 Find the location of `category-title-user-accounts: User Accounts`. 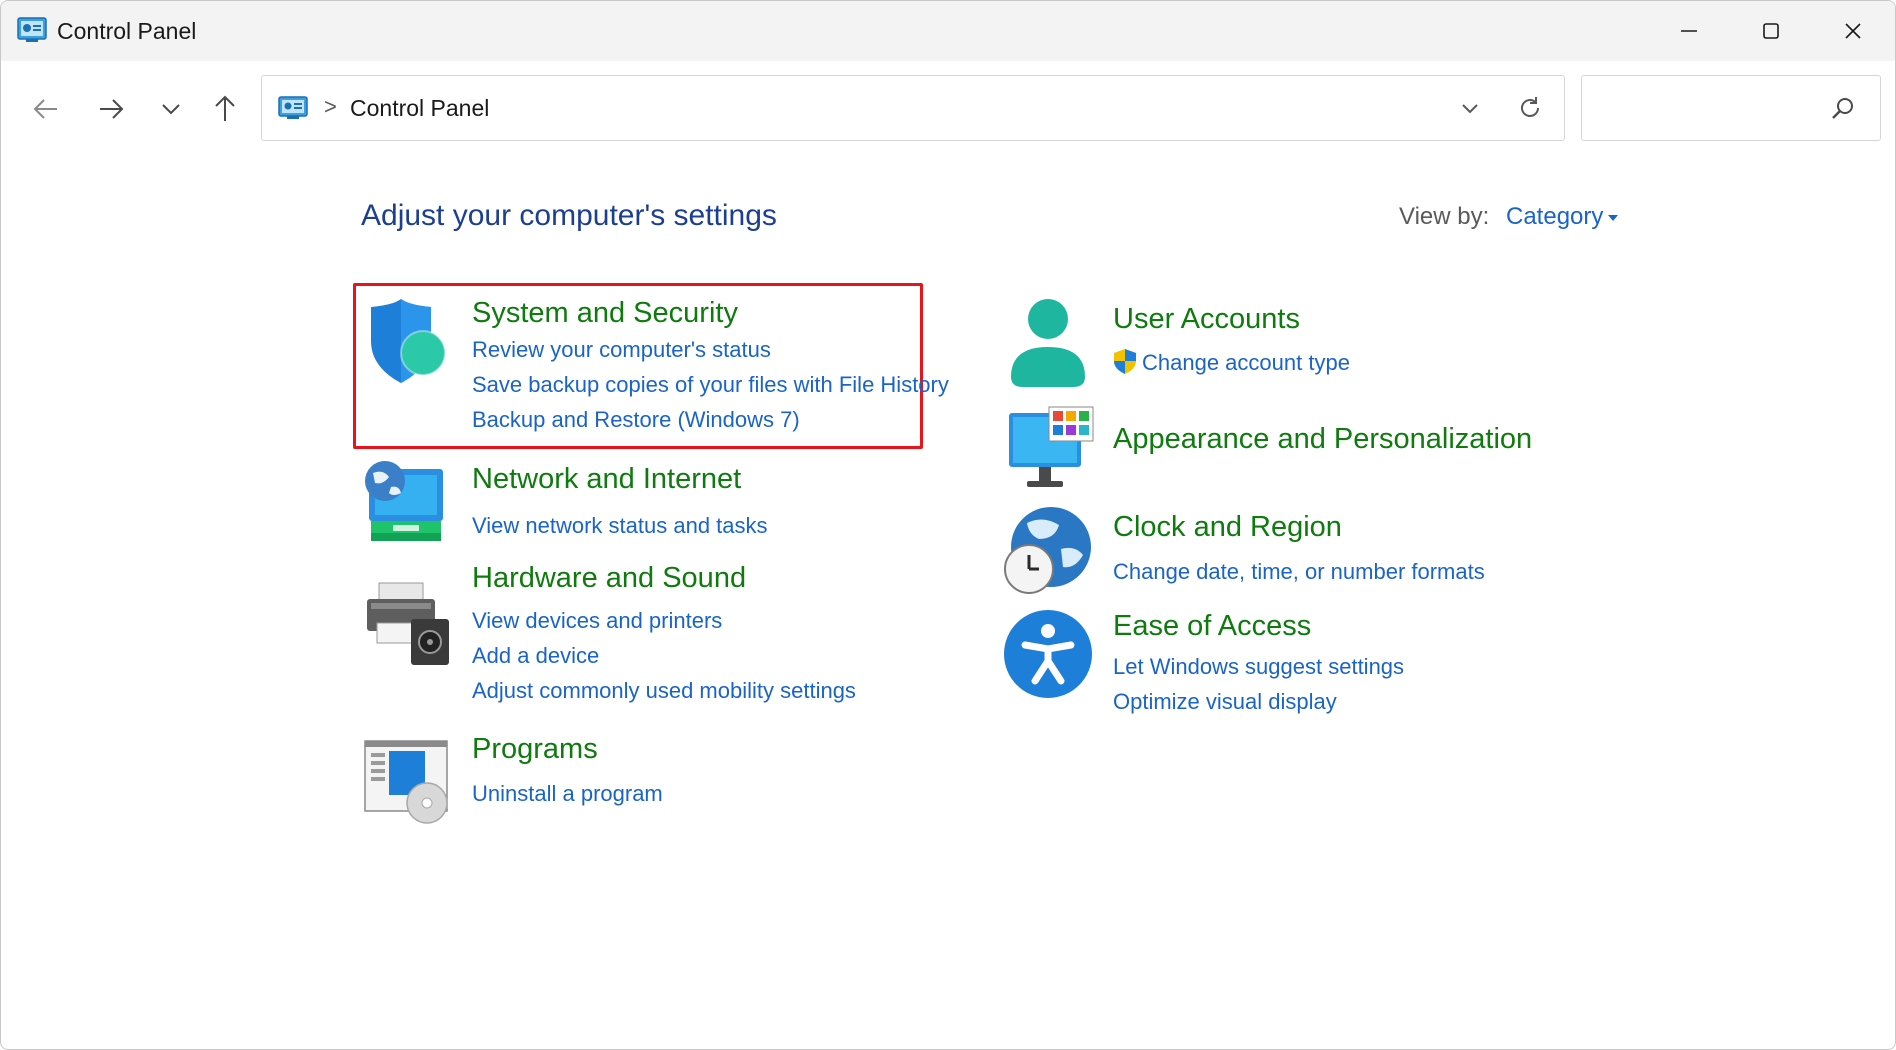

category-title-user-accounts: User Accounts is located at coordinates (1206, 319).